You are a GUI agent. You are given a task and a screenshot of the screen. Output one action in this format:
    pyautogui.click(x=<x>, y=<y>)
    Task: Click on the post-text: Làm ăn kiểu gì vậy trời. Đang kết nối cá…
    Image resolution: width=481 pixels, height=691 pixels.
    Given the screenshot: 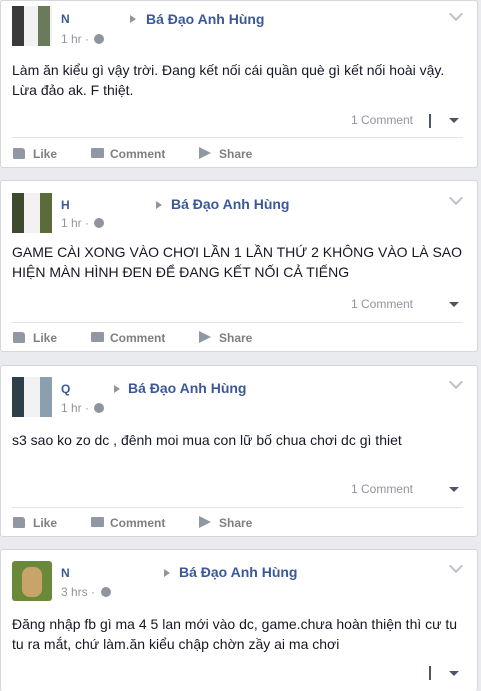 What is the action you would take?
    pyautogui.click(x=228, y=80)
    